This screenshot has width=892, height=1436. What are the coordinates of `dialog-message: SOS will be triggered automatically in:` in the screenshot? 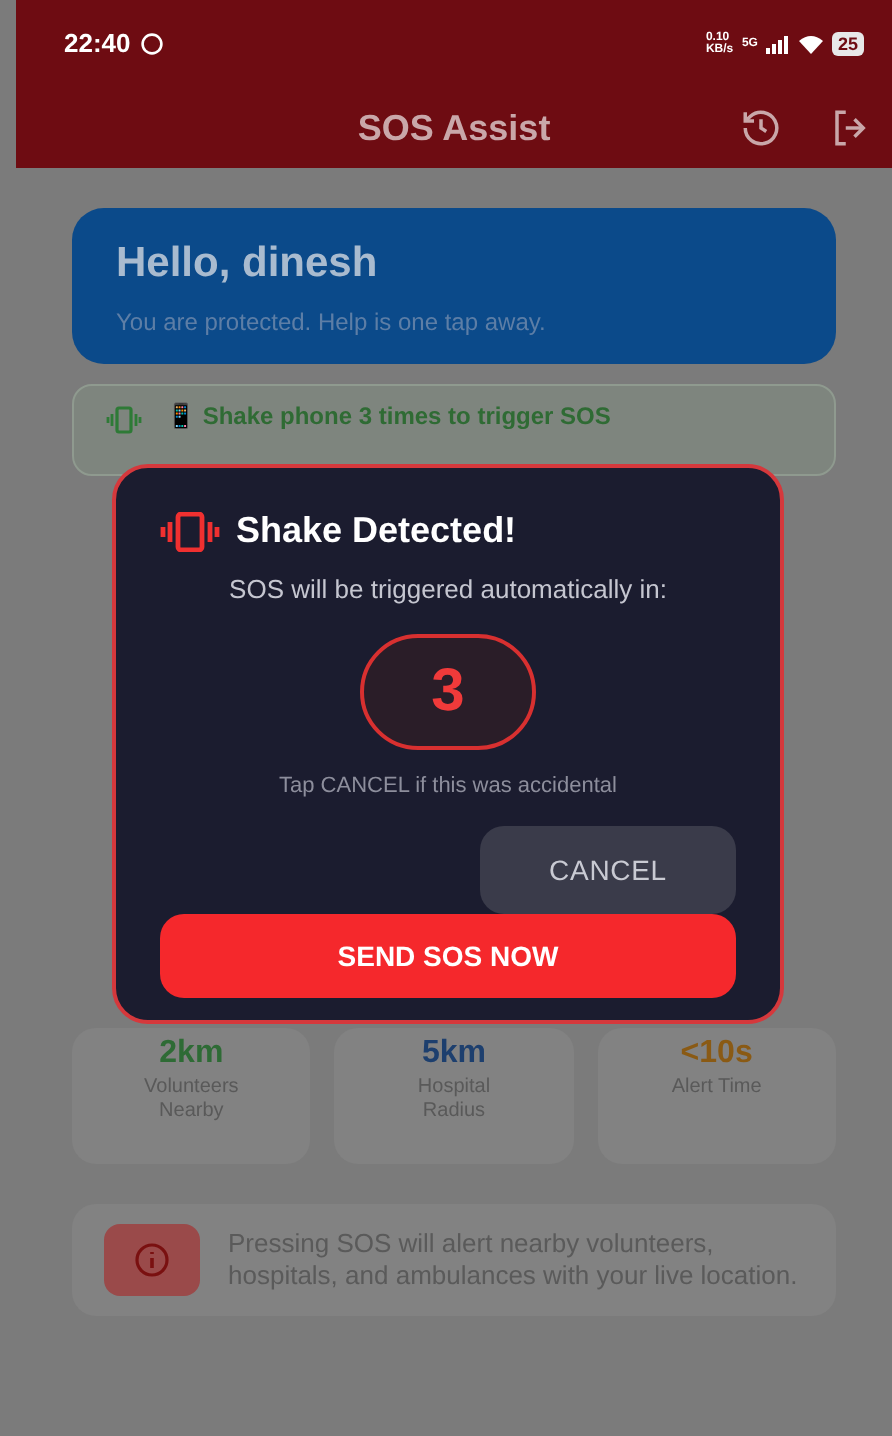 It's located at (448, 590).